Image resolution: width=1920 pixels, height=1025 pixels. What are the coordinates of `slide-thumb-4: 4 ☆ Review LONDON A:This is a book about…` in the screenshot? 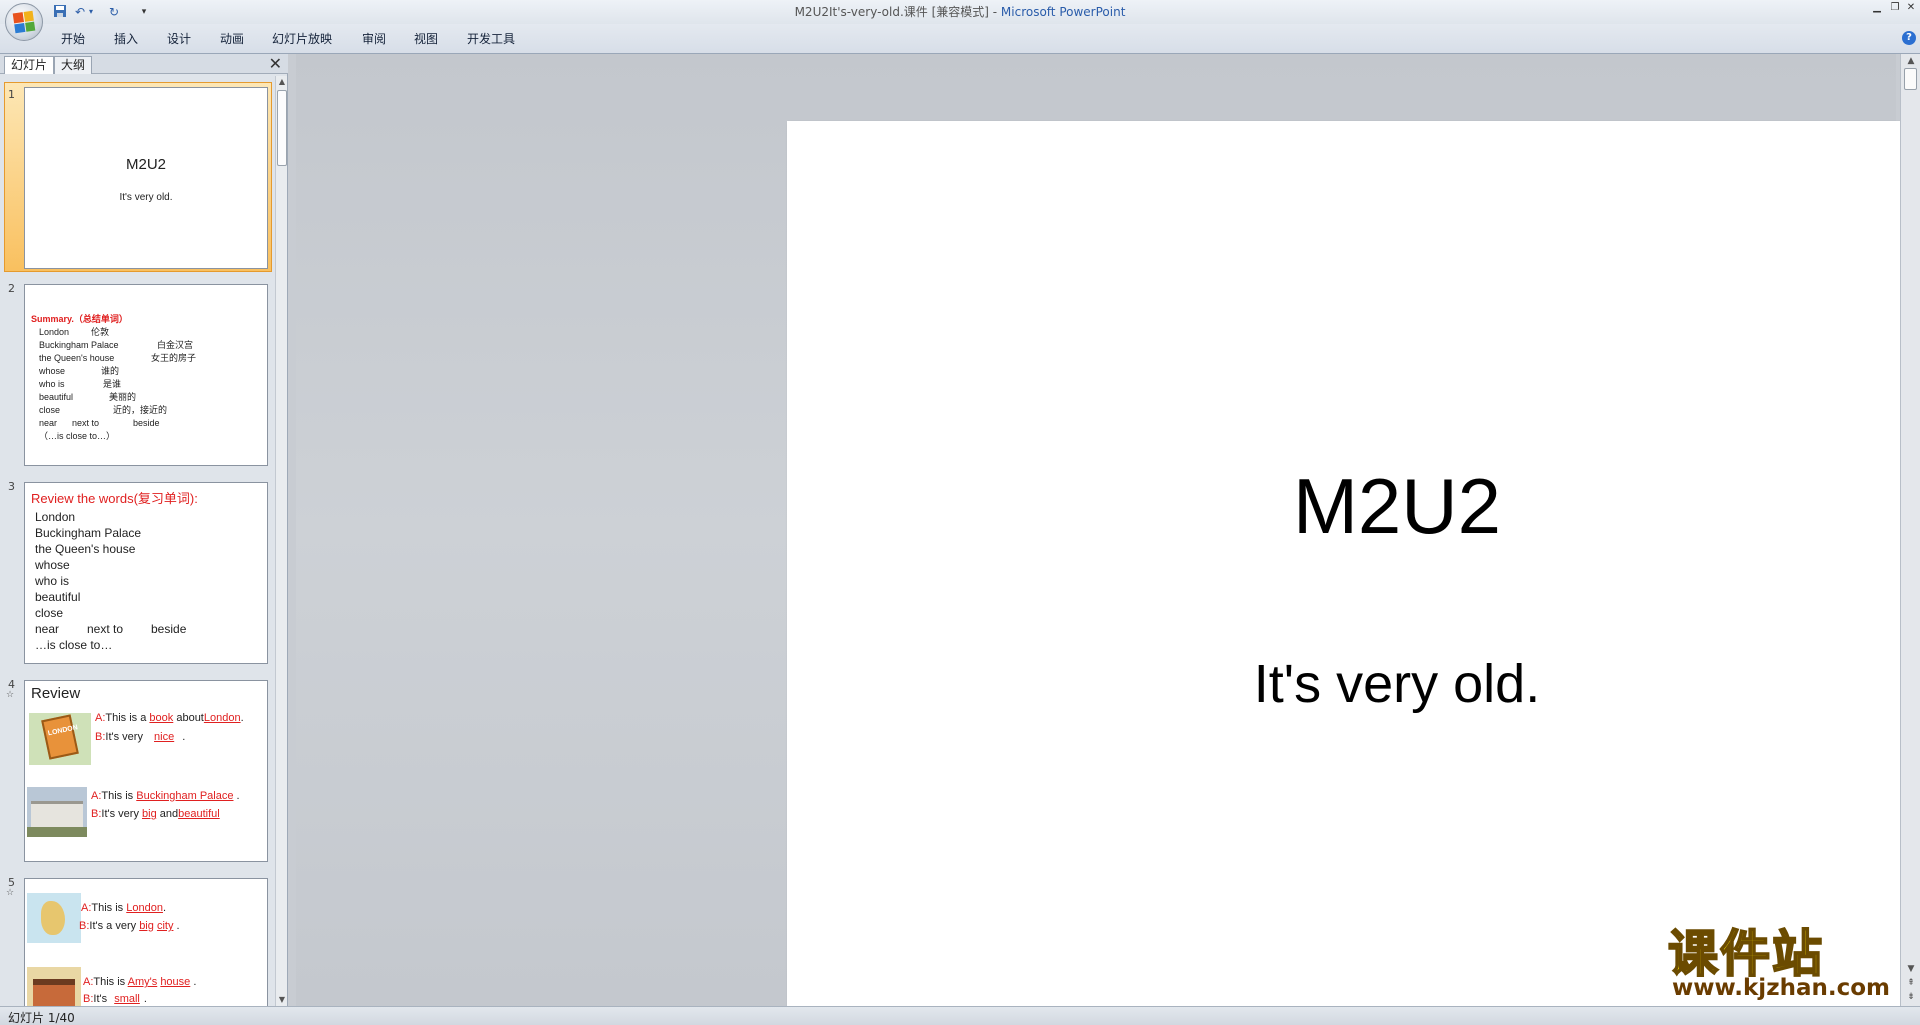 It's located at (136, 769).